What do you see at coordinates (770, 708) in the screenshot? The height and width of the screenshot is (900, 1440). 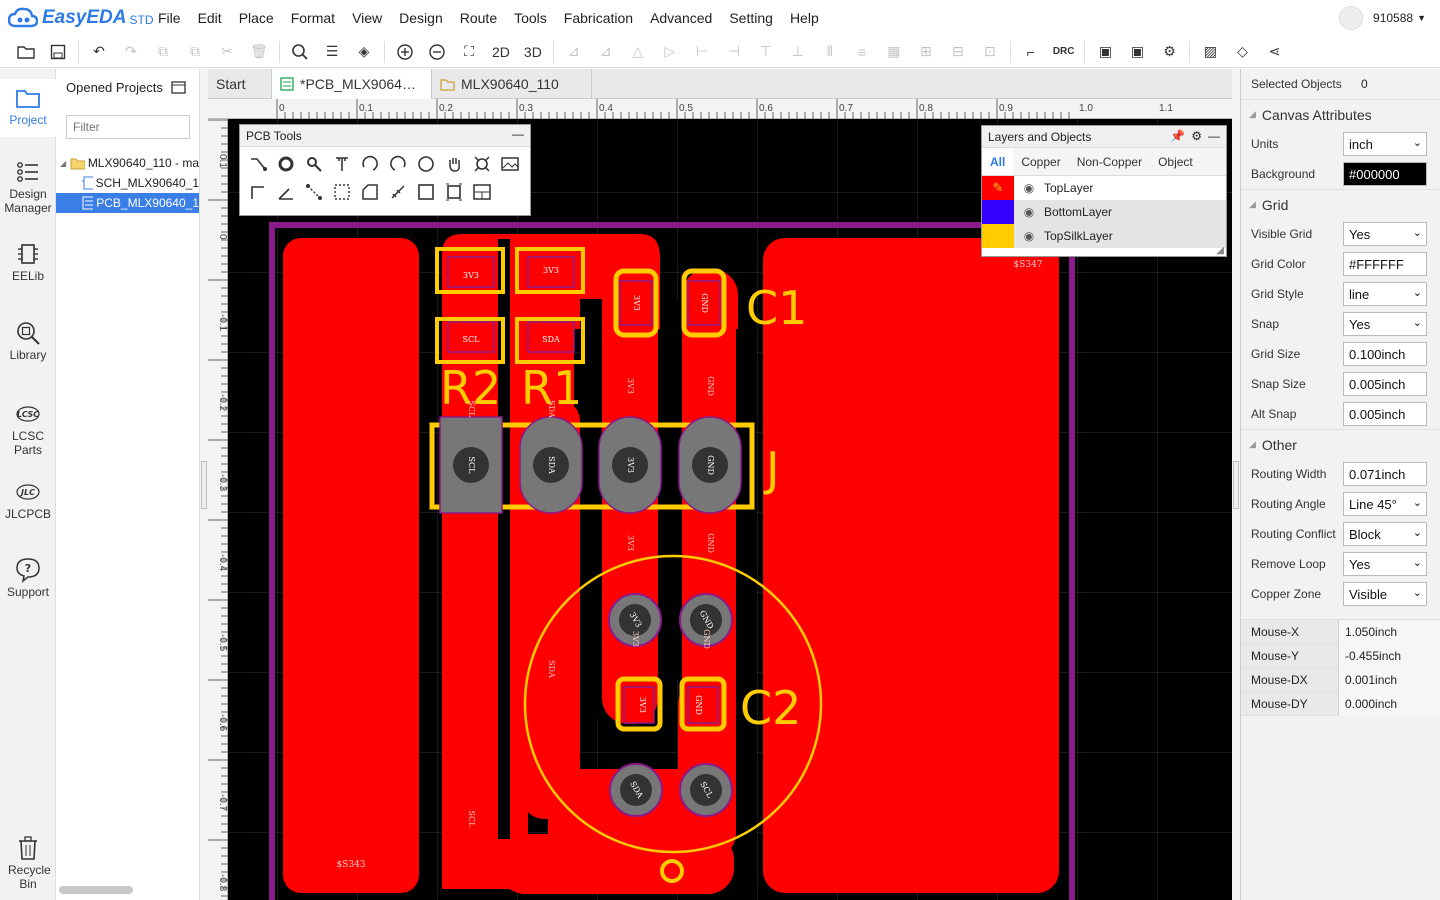 I see `designator-label: C2` at bounding box center [770, 708].